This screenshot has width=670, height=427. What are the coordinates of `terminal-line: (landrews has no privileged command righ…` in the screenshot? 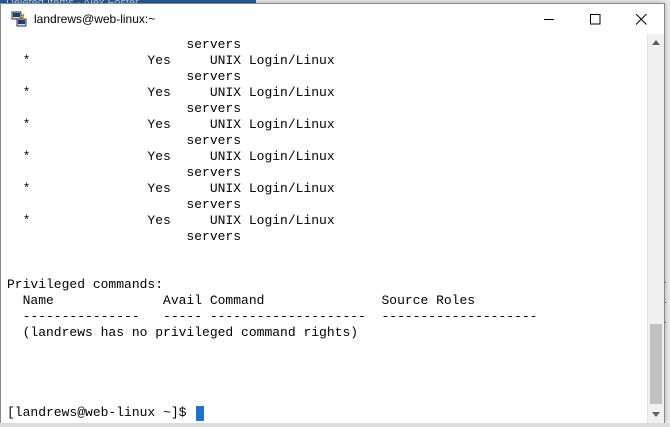 It's located at (183, 332).